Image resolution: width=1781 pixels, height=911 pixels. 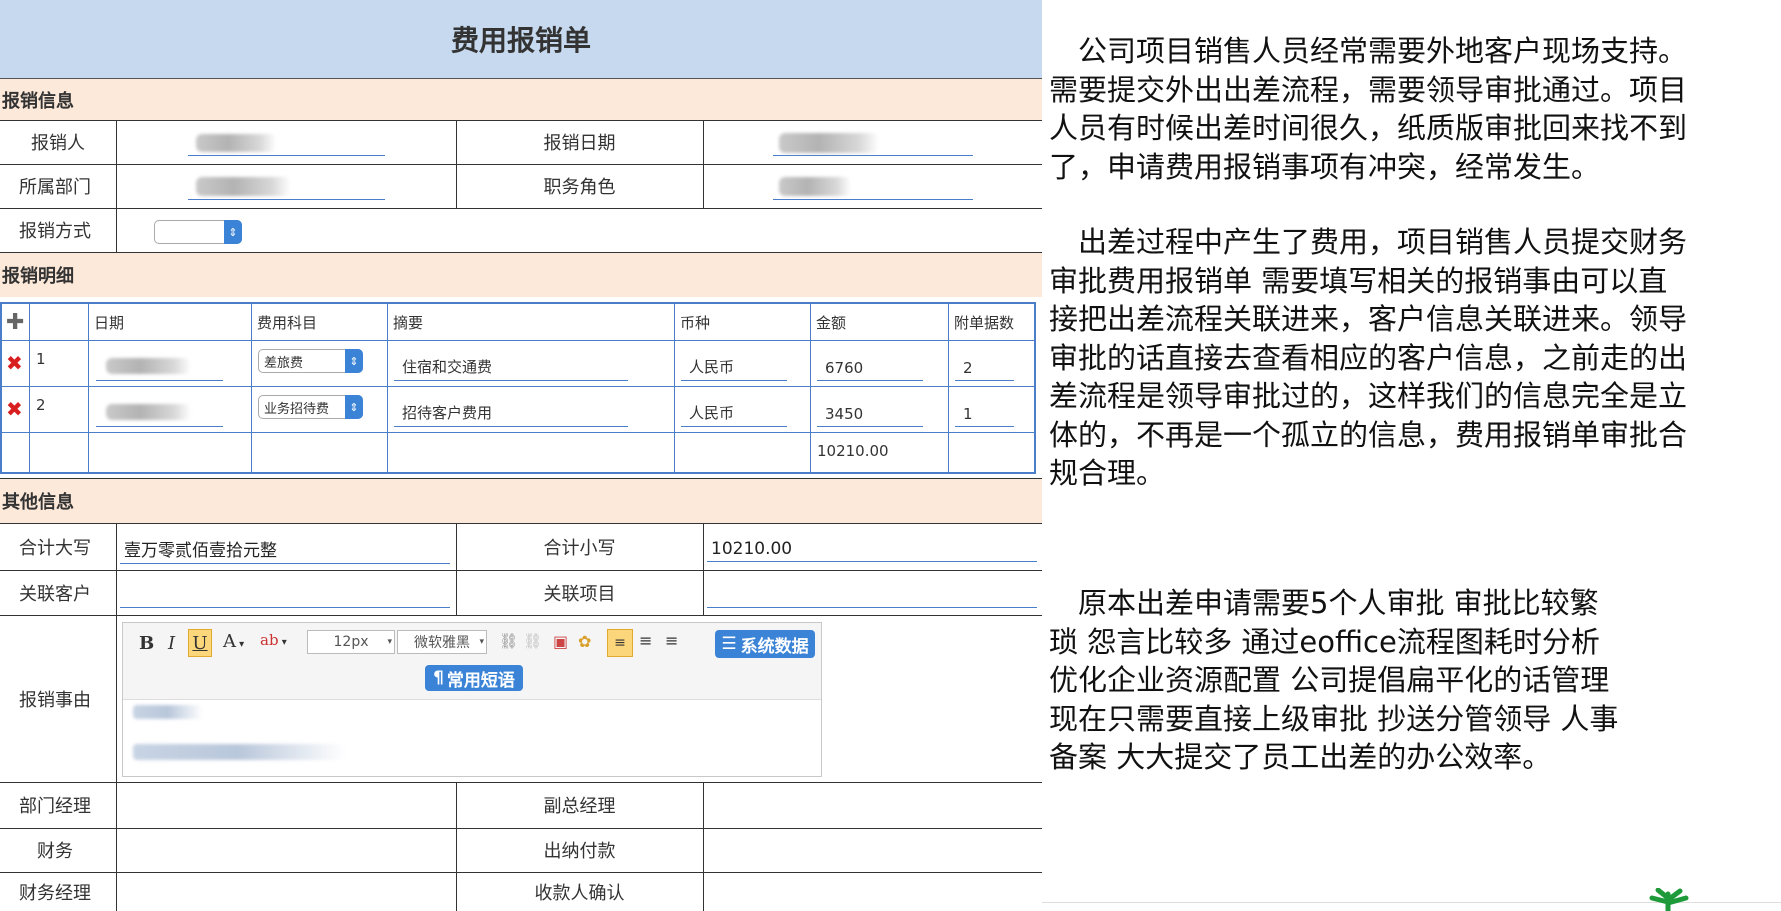 I want to click on align-center-icon: ≡, so click(x=645, y=640).